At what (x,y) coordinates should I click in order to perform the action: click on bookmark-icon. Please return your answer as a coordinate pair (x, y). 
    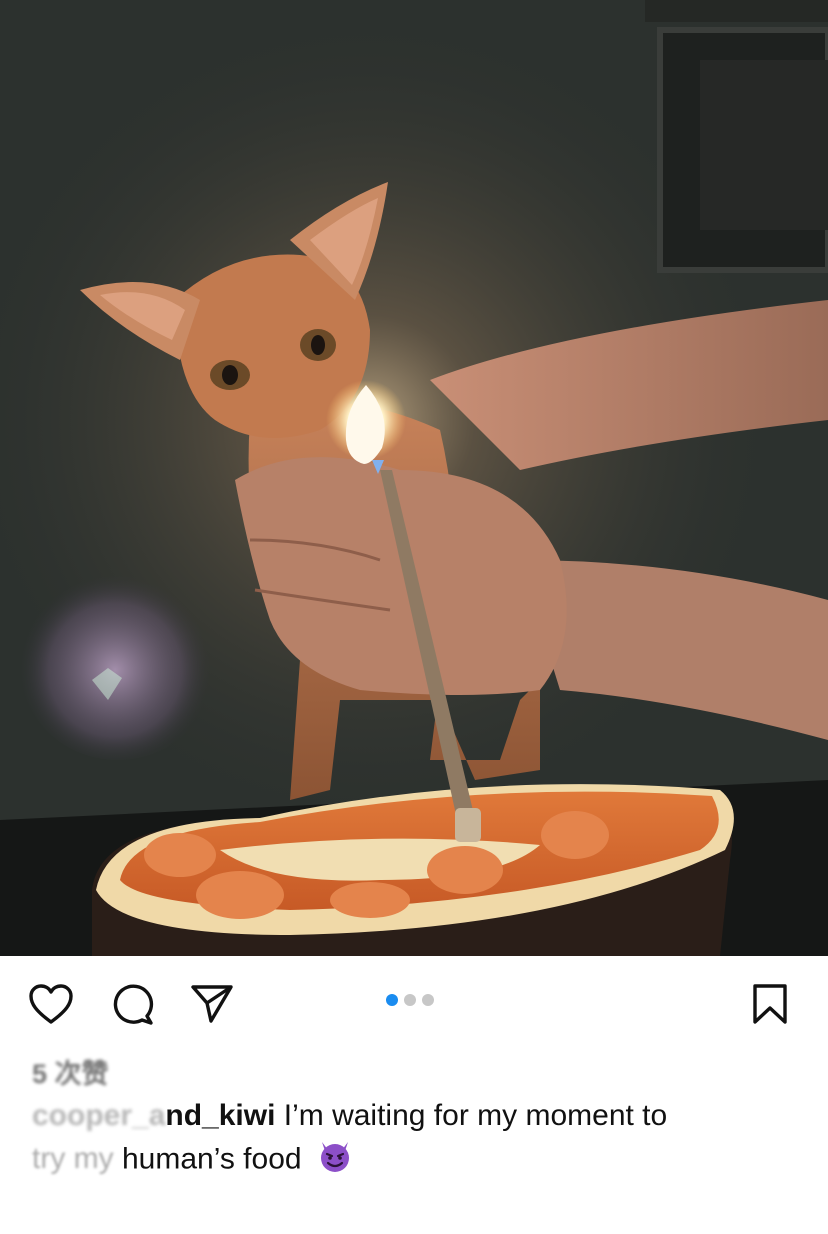
    Looking at the image, I should click on (770, 1004).